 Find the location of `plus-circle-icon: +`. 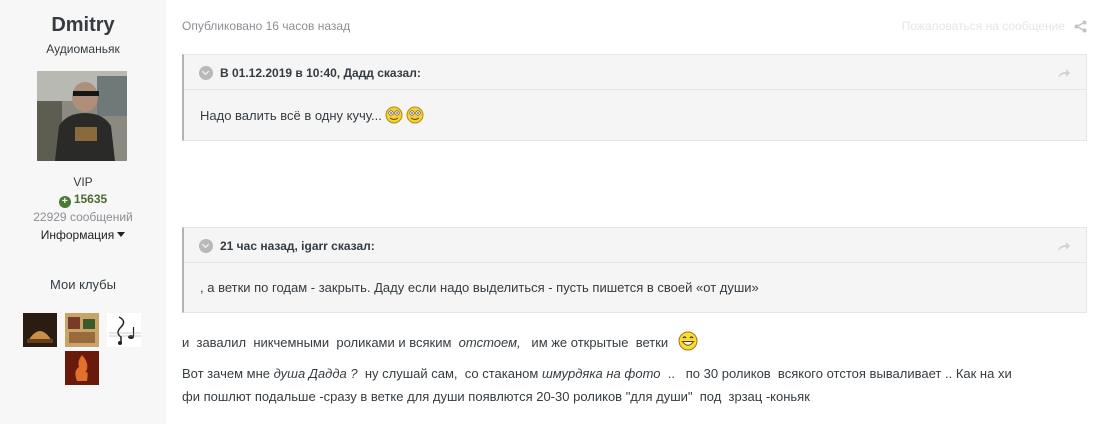

plus-circle-icon: + is located at coordinates (64, 202).